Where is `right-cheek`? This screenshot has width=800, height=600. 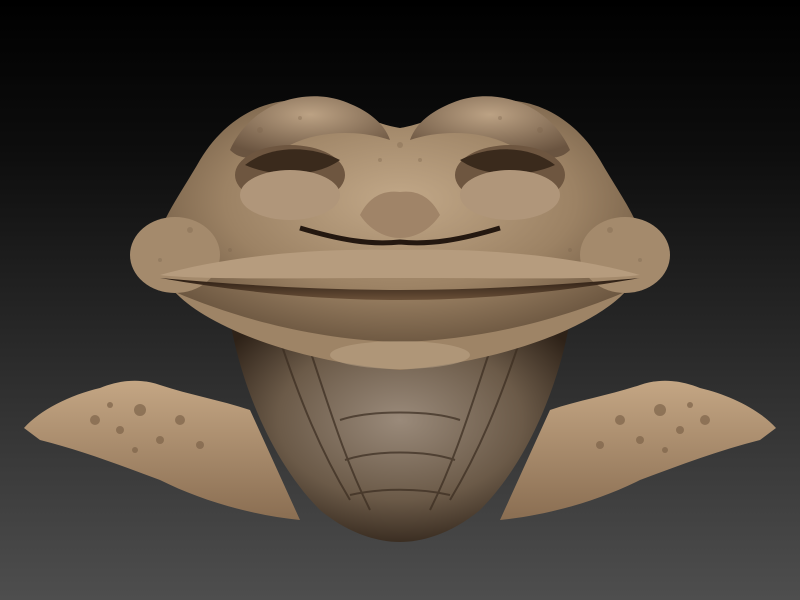 right-cheek is located at coordinates (625, 255).